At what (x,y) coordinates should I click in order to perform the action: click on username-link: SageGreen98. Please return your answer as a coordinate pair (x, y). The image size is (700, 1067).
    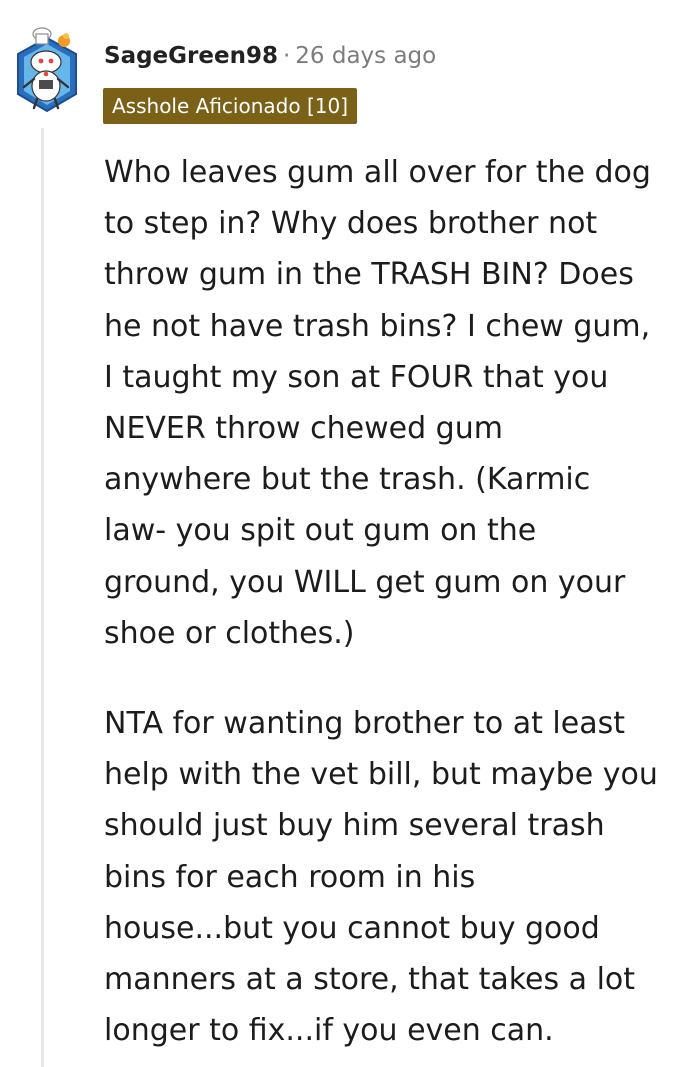
    Looking at the image, I should click on (191, 56).